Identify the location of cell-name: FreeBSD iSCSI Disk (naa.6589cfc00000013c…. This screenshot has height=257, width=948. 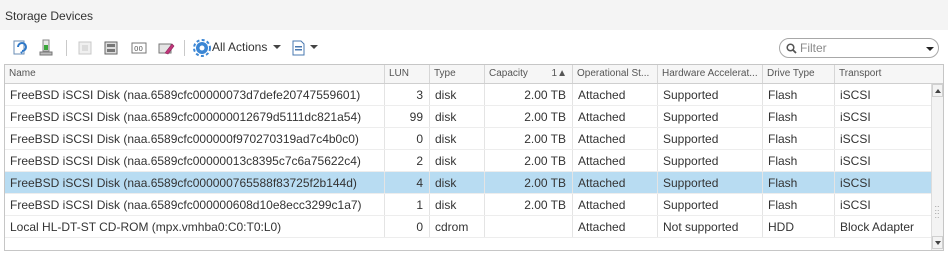
(195, 160).